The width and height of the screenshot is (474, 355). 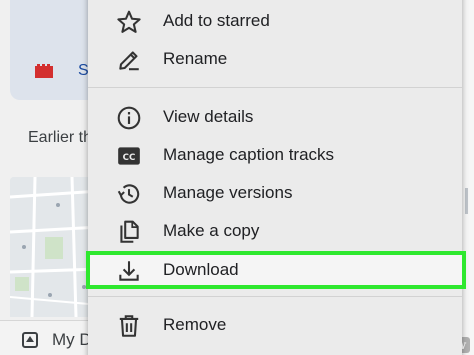 I want to click on trash-icon, so click(x=129, y=326).